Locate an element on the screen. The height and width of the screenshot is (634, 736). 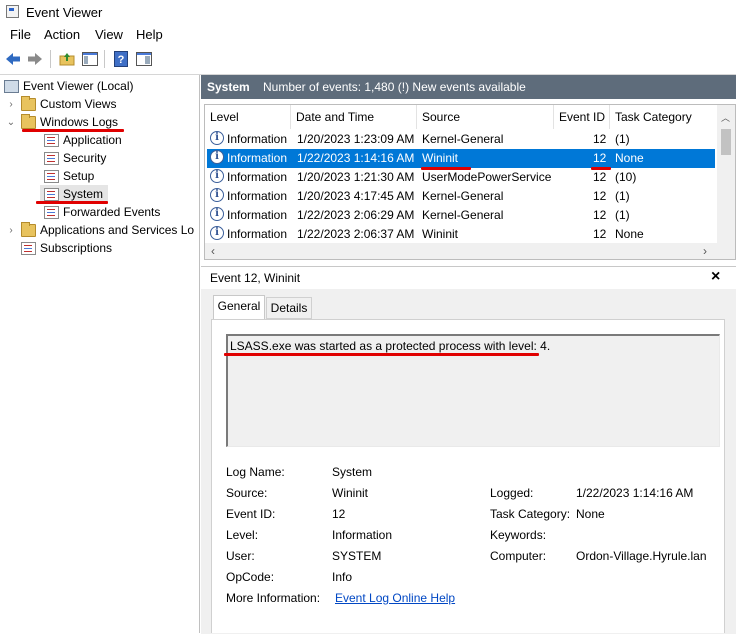
scrollbar-thumb is located at coordinates (726, 142).